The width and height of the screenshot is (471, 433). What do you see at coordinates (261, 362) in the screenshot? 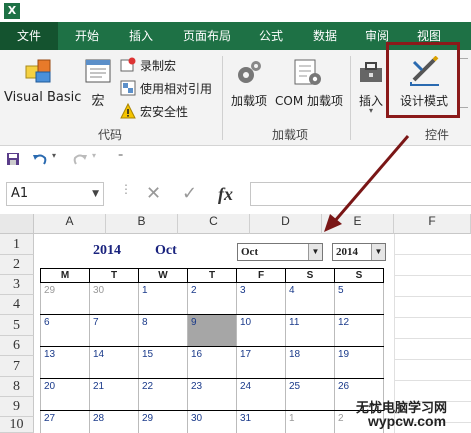
I see `calendar-day-cell: 17` at bounding box center [261, 362].